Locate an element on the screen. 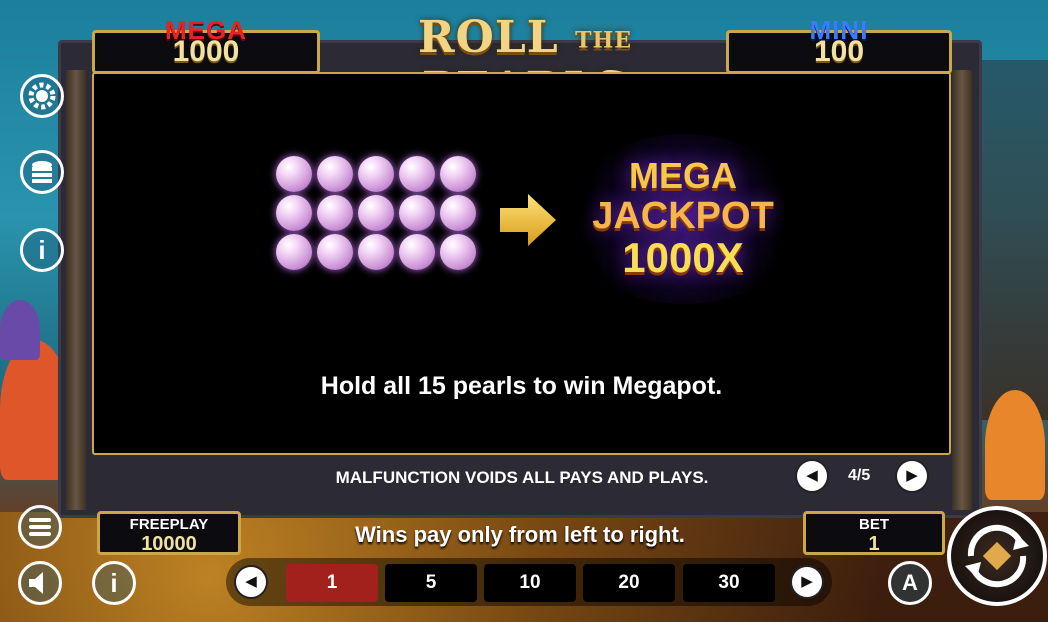 The width and height of the screenshot is (1048, 622). mega-jackpot-prize: MEGA JACKPOT 1000X is located at coordinates (683, 218).